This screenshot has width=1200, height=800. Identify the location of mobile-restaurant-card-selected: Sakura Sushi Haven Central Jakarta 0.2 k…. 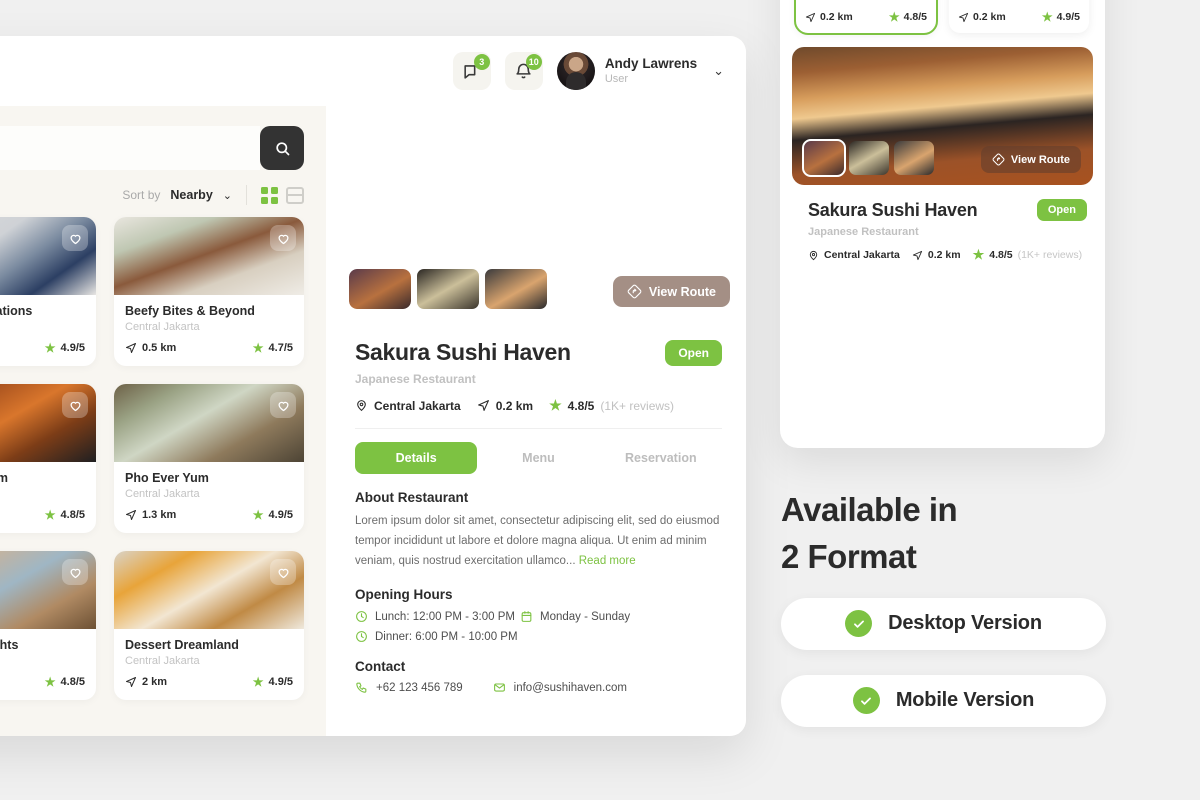
(866, 17).